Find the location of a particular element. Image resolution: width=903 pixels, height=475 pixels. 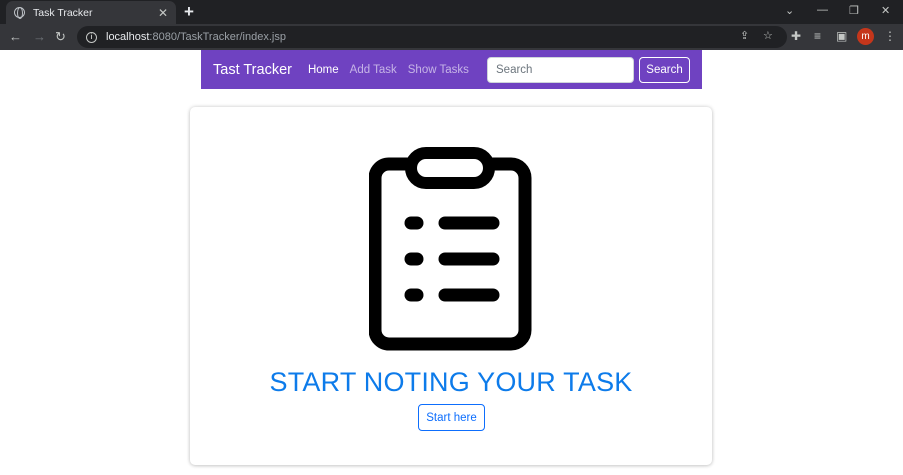

browser-tab: Task Tracker ✕ is located at coordinates (91, 12).